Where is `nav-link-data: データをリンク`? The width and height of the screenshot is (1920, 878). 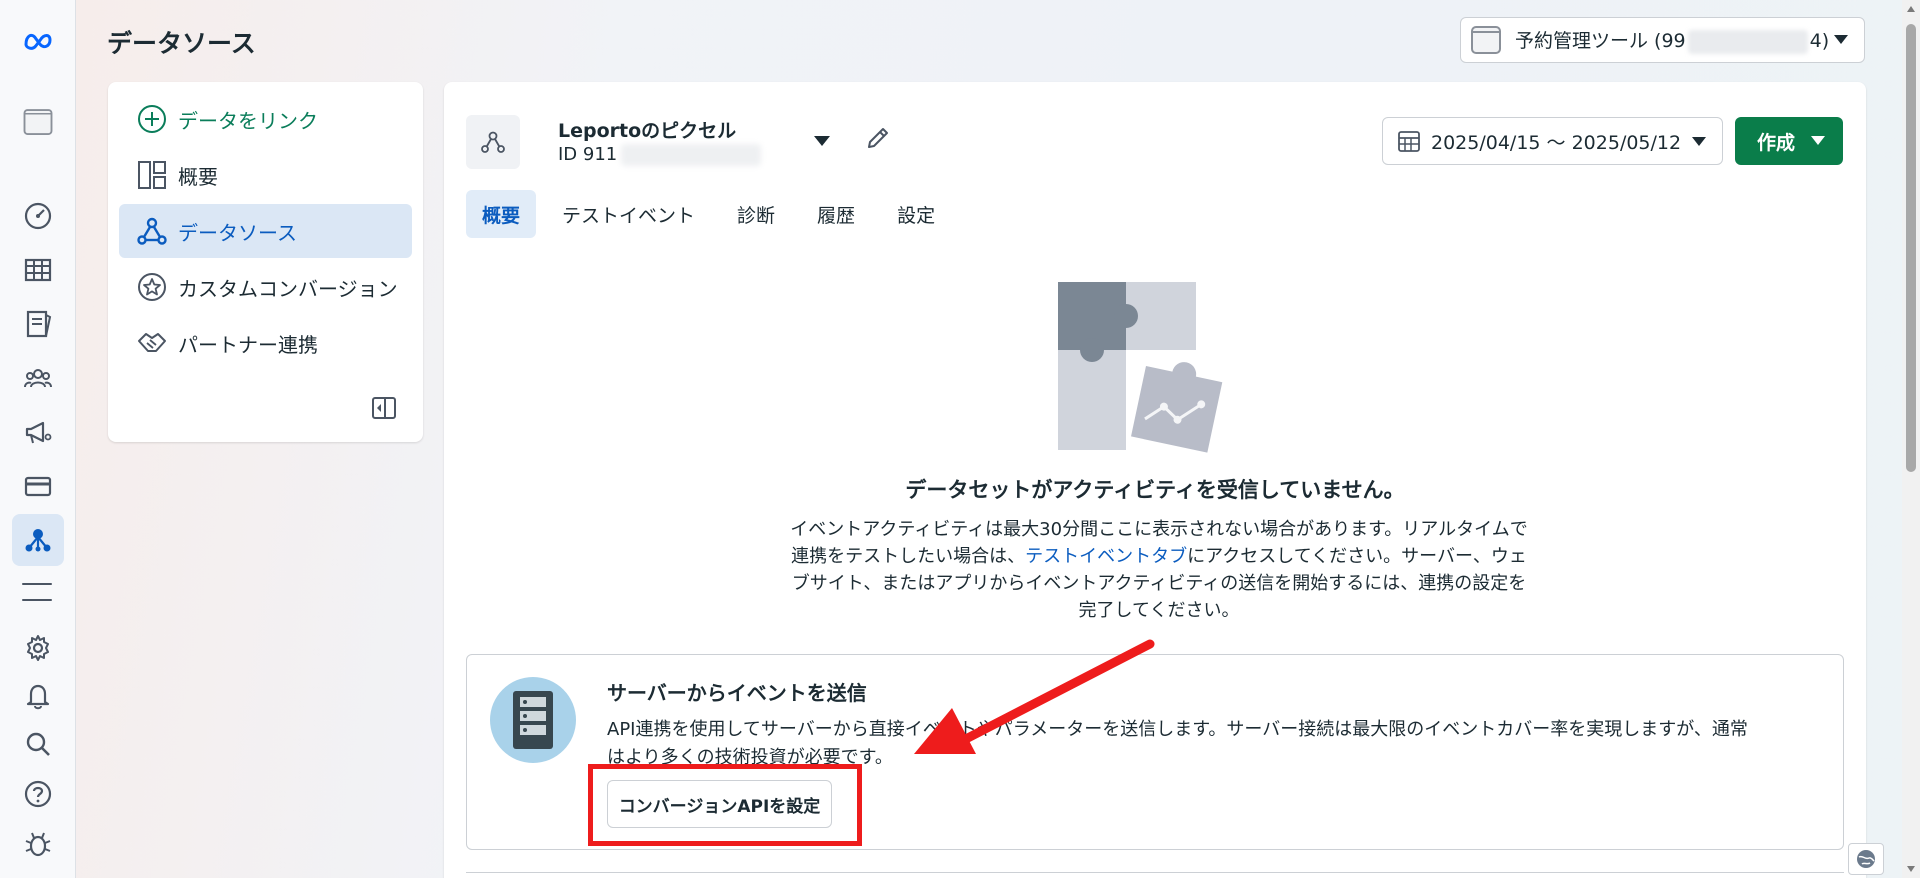 nav-link-data: データをリンク is located at coordinates (265, 119).